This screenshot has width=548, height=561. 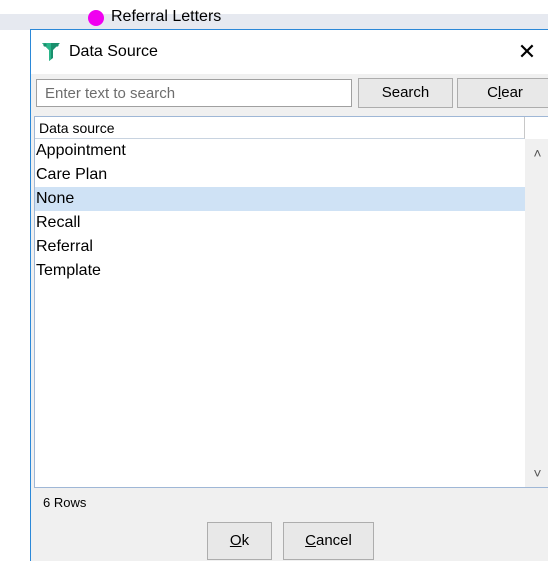 I want to click on magenta-dot-icon, so click(x=96, y=18).